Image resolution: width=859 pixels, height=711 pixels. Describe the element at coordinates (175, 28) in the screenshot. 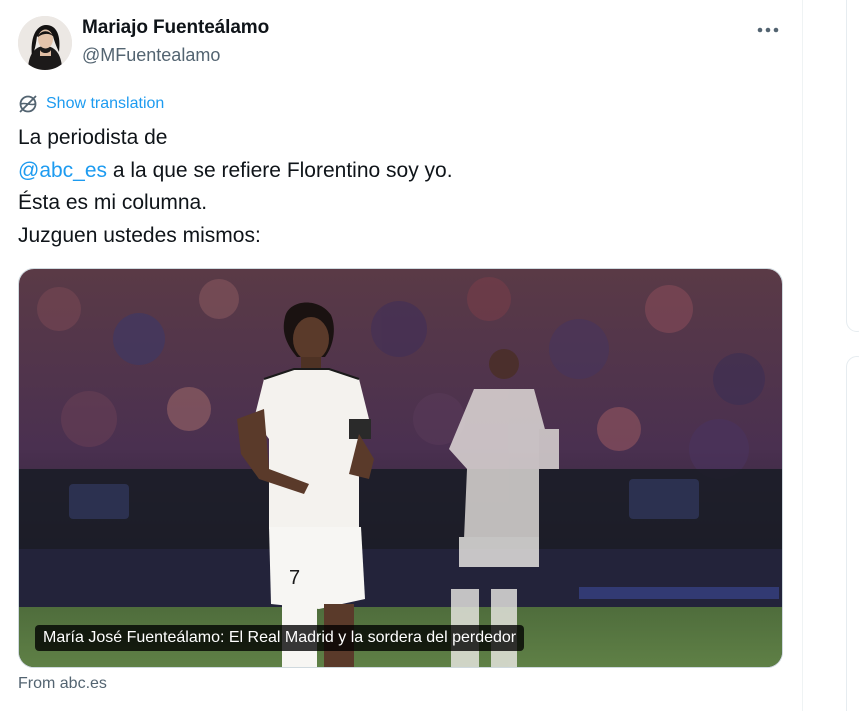

I see `author-display-name: Mariajo Fuenteálamo` at that location.